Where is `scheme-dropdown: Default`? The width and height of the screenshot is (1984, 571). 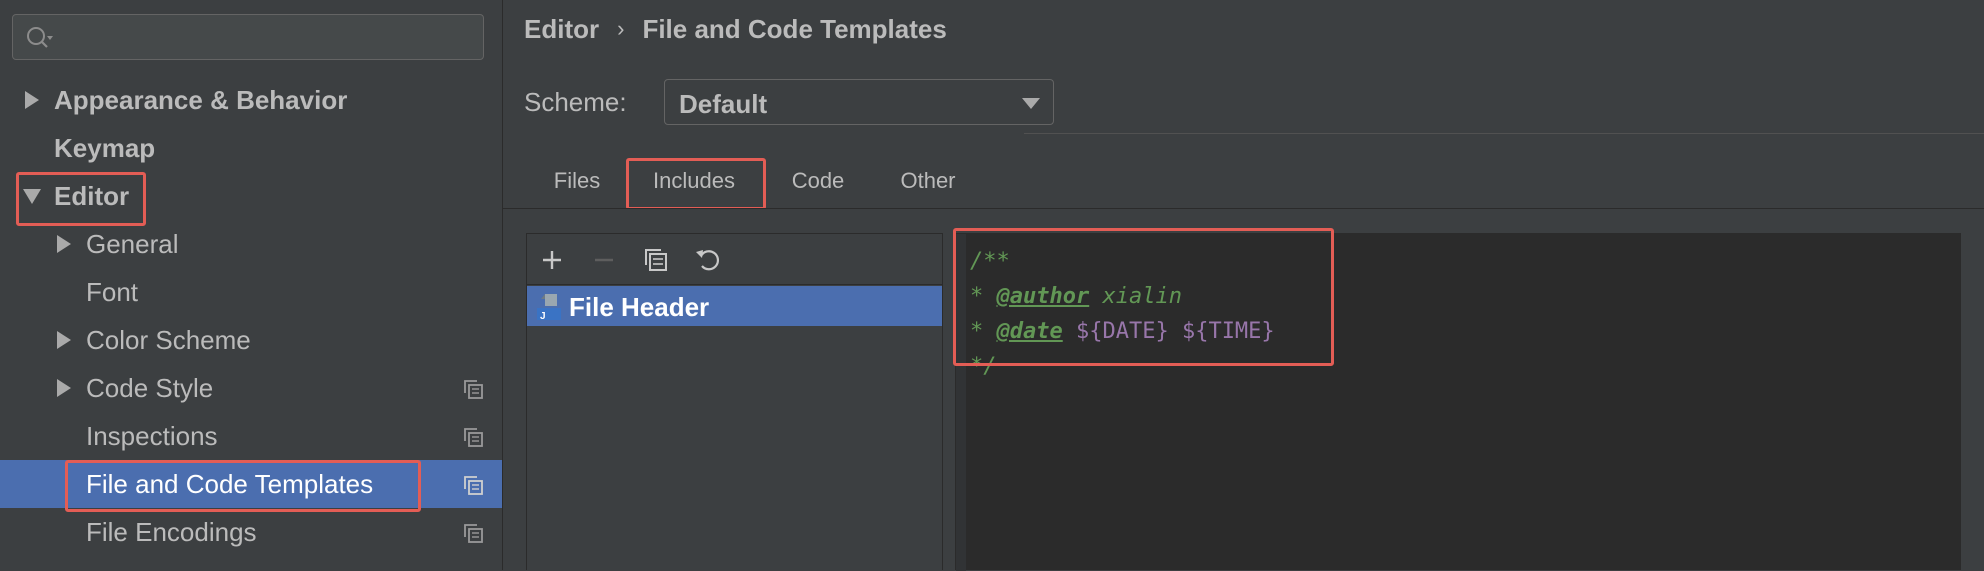 scheme-dropdown: Default is located at coordinates (859, 102).